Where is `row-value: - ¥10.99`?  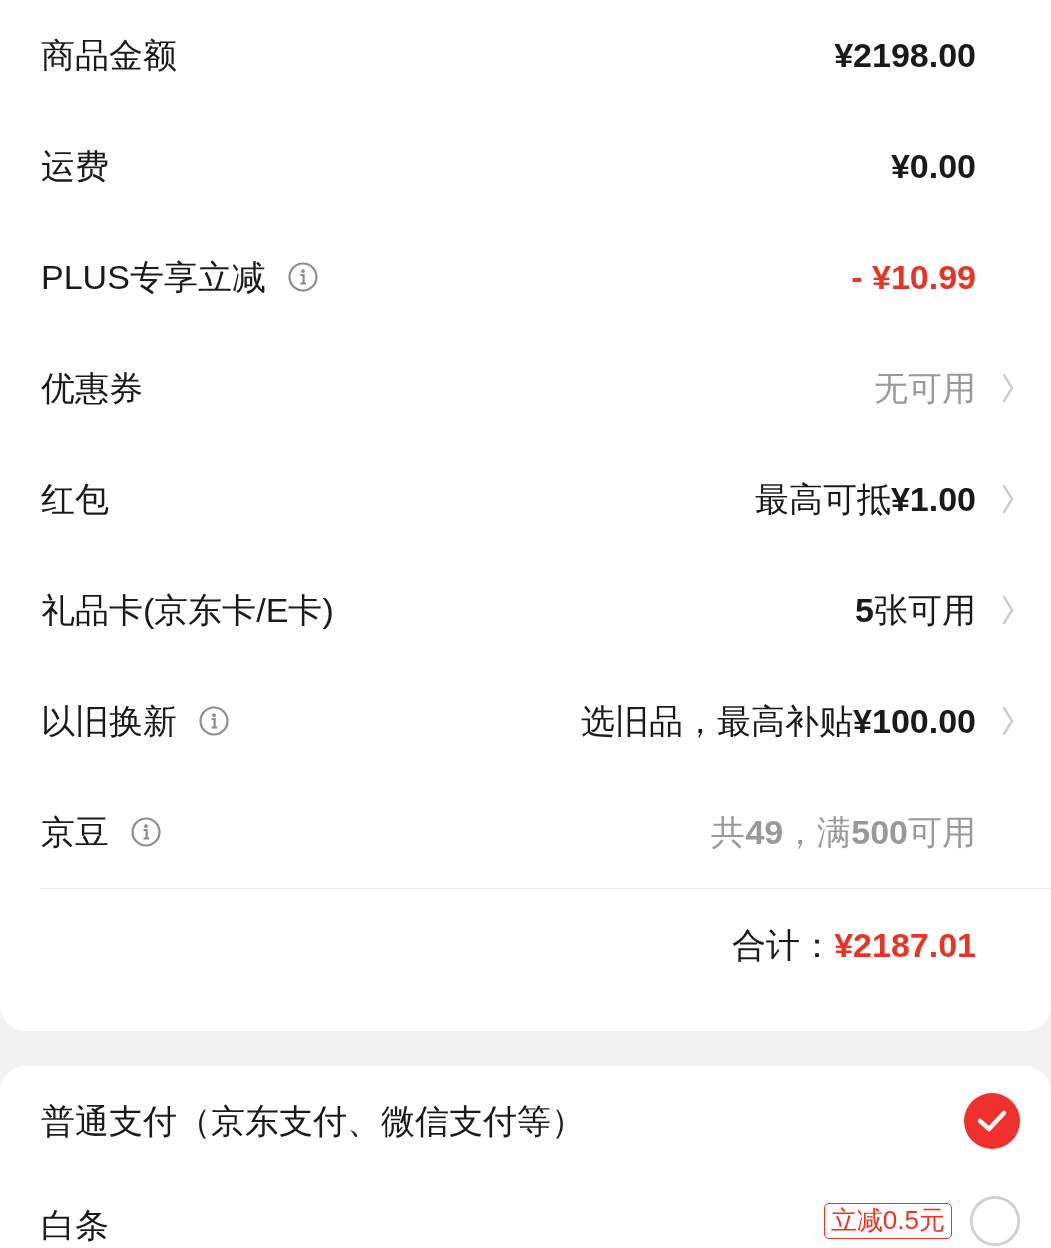
row-value: - ¥10.99 is located at coordinates (913, 277).